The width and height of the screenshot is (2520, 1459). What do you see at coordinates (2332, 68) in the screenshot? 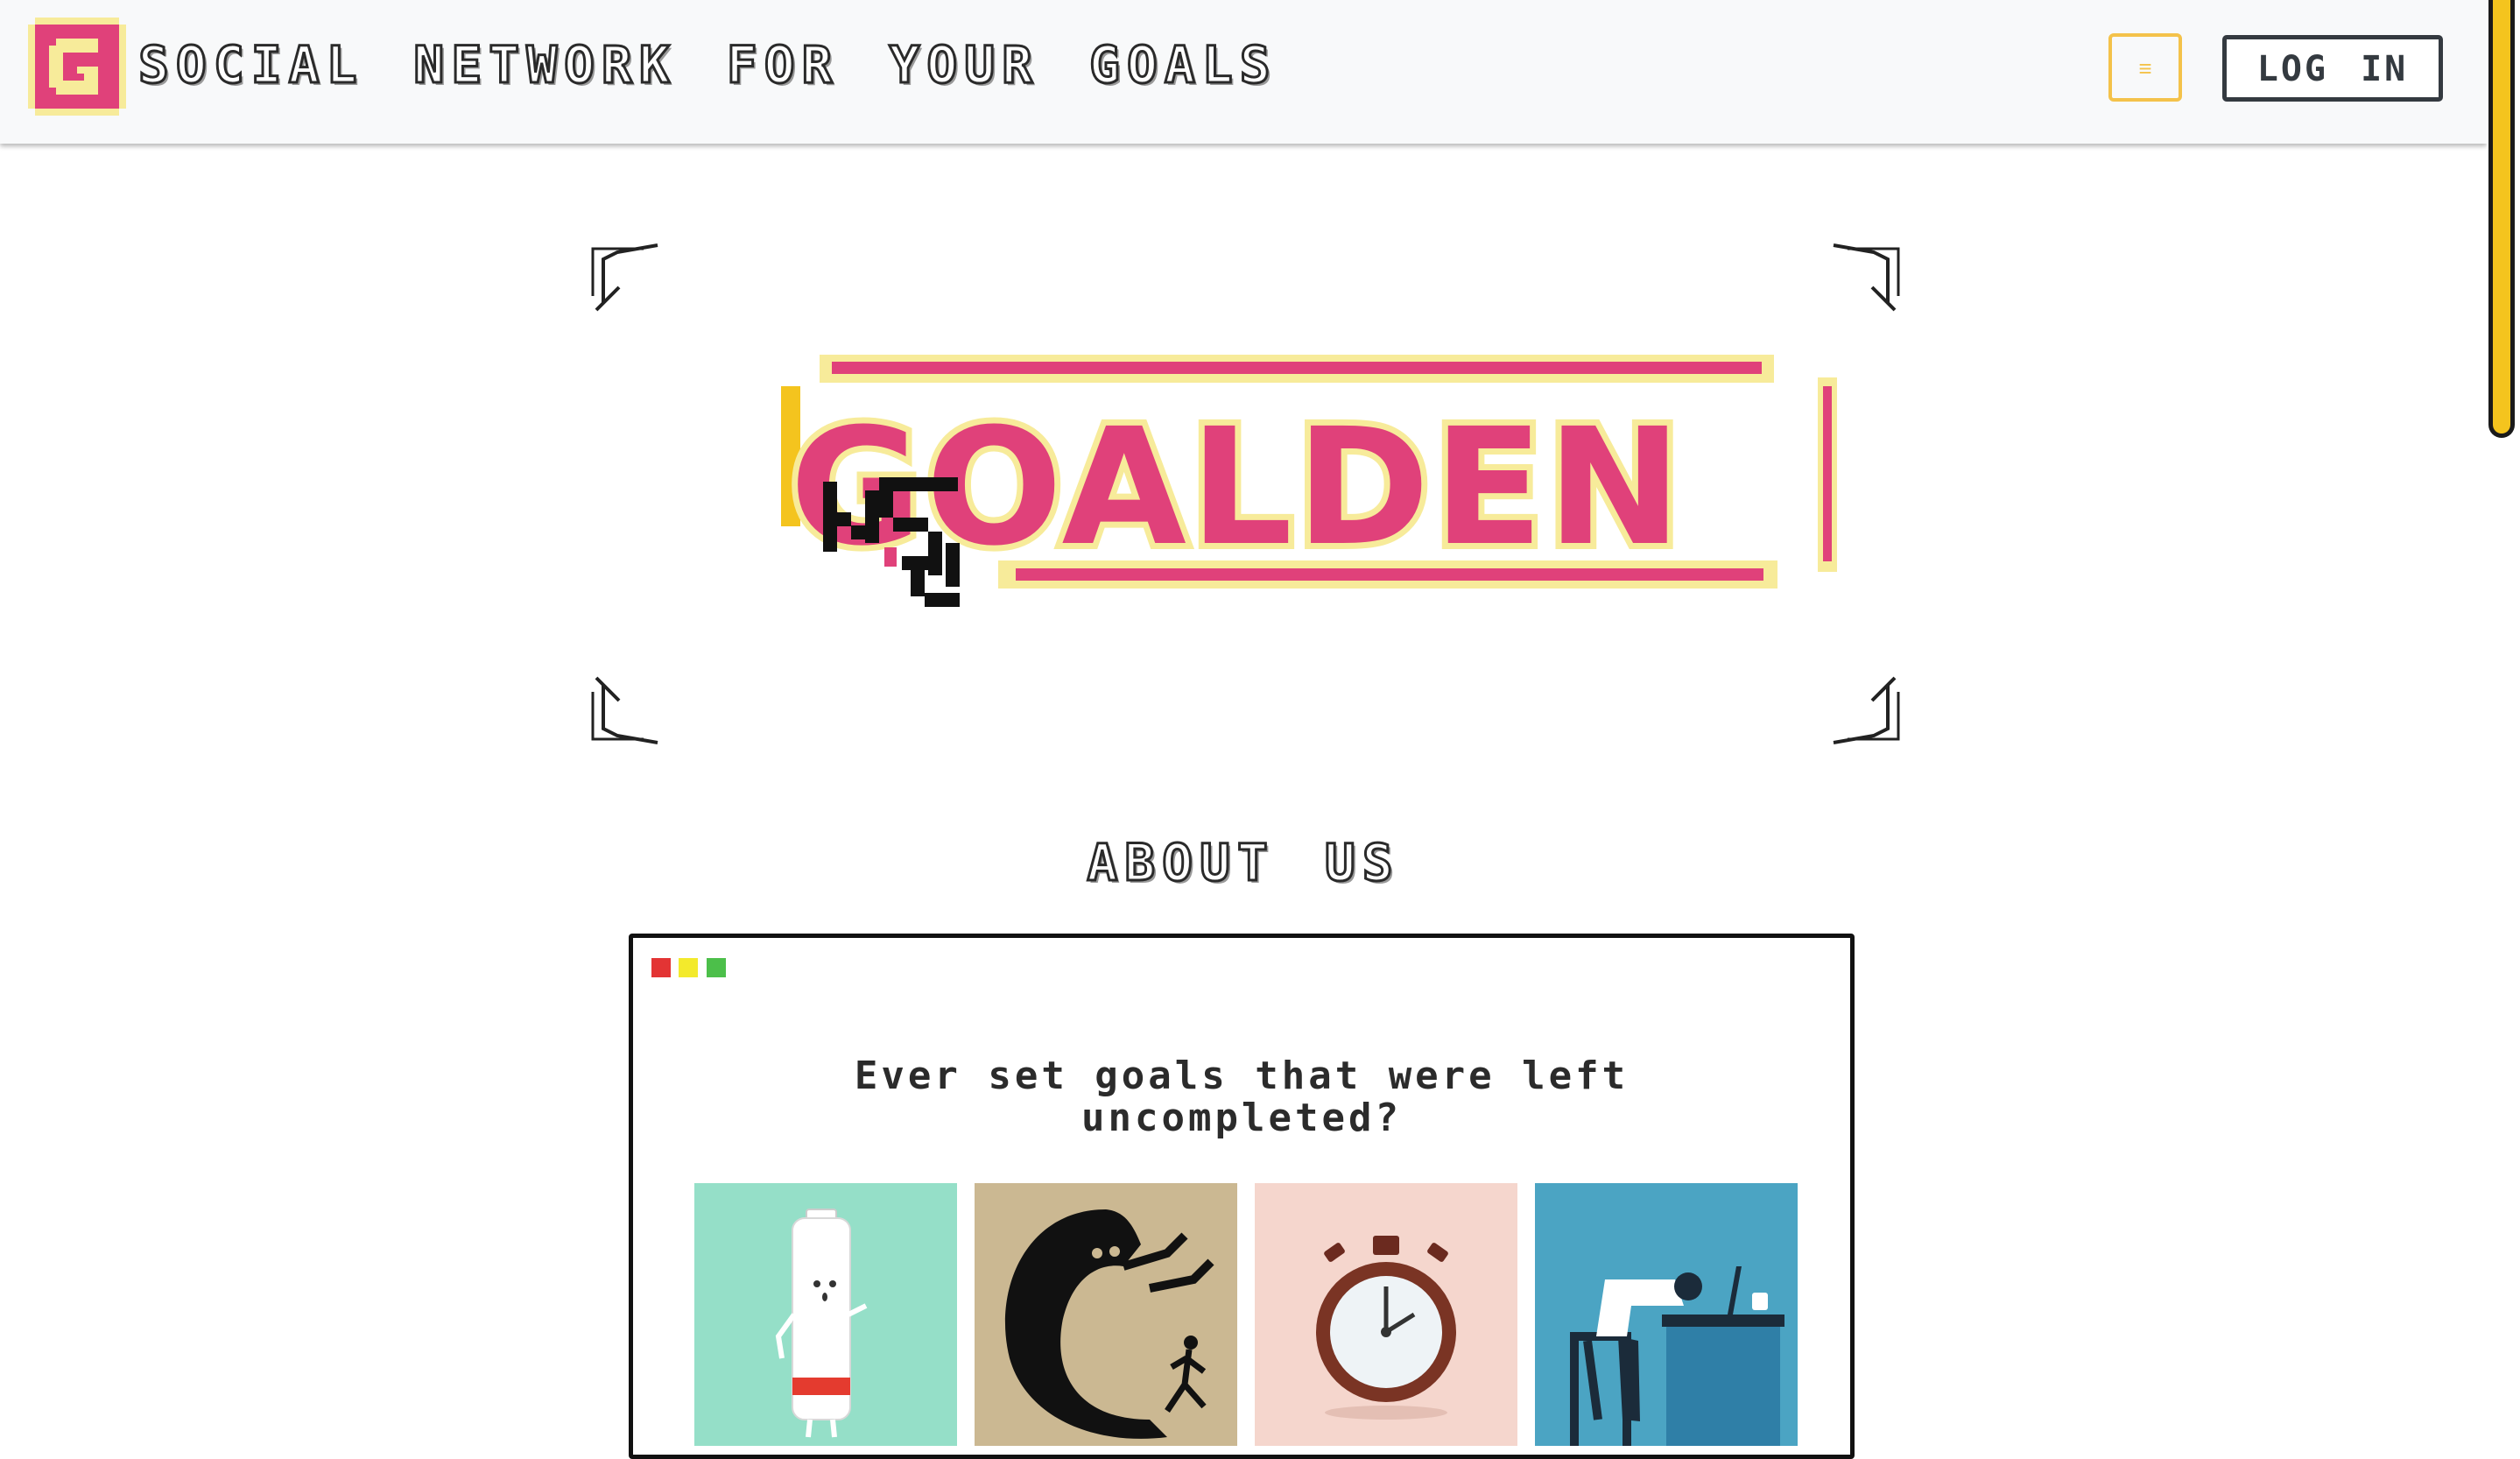
I see `login-button: LOG IN` at bounding box center [2332, 68].